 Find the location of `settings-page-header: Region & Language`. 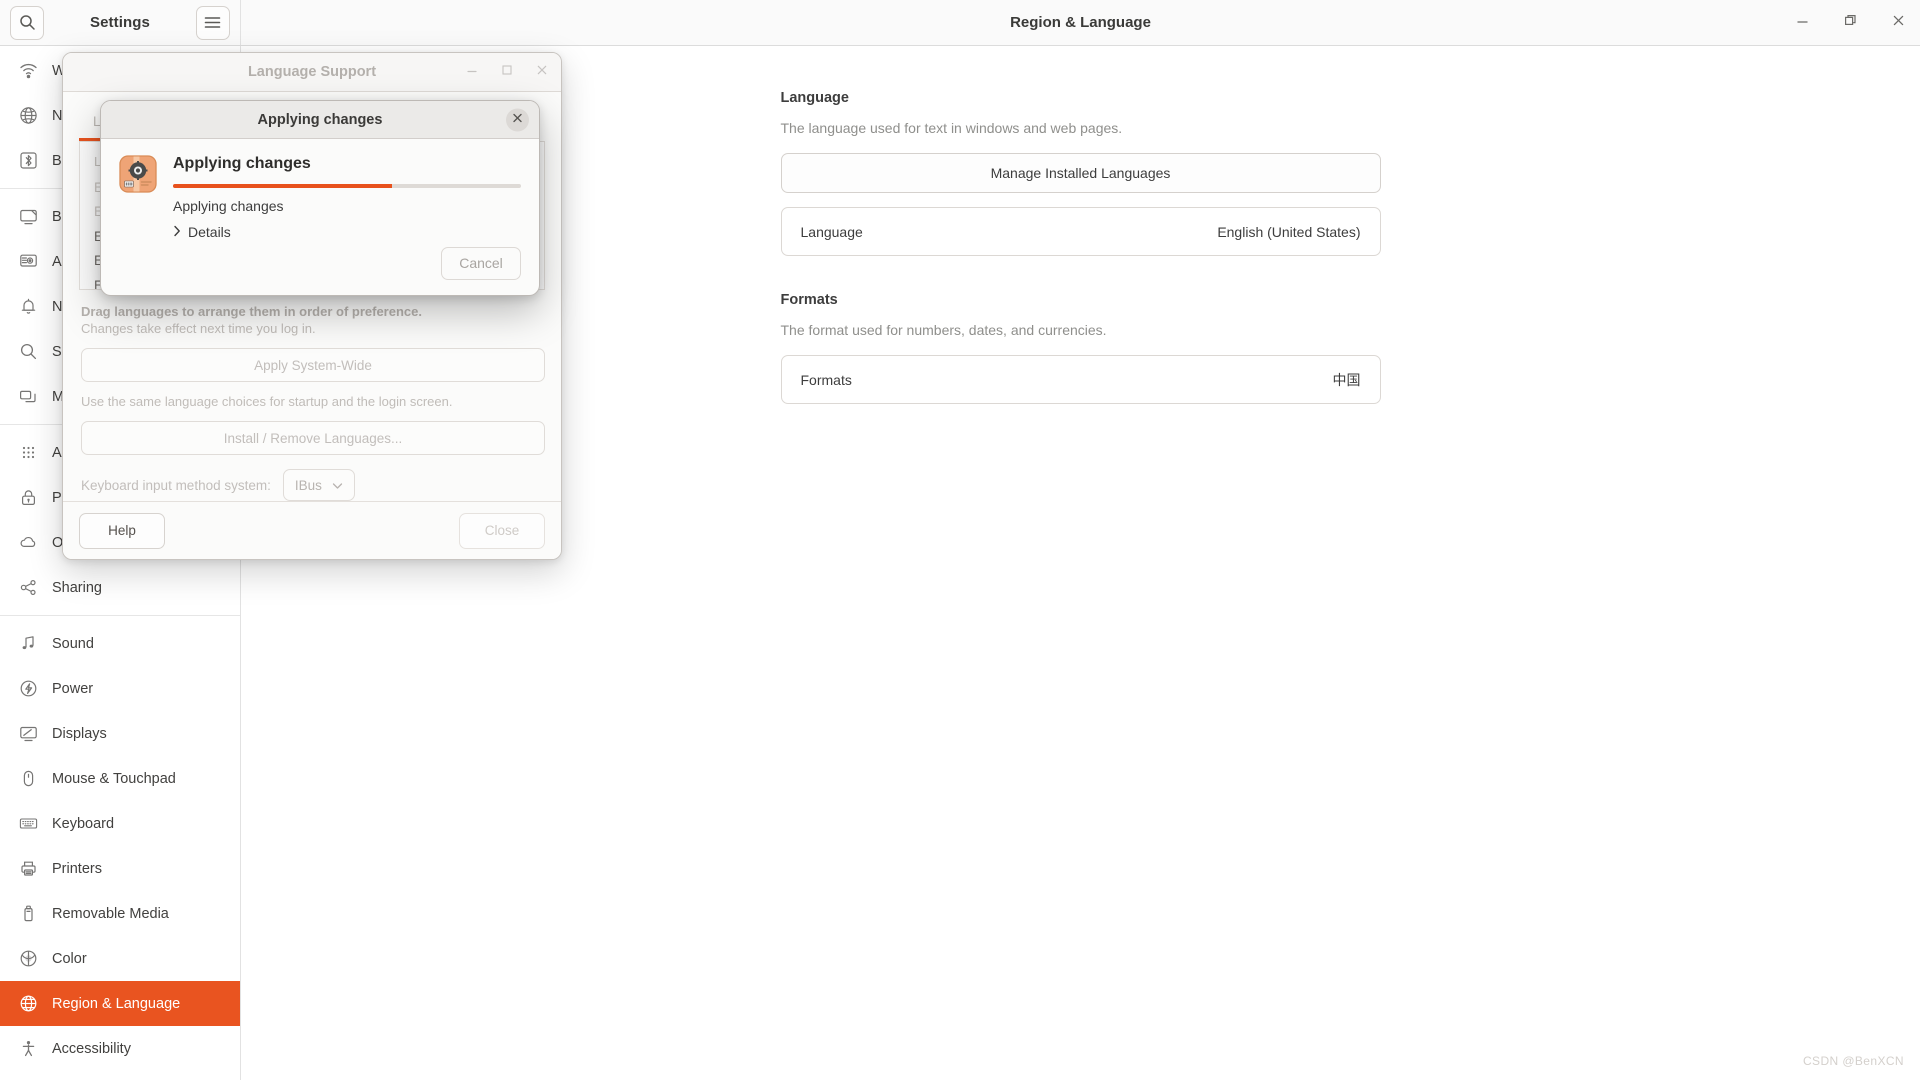

settings-page-header: Region & Language is located at coordinates (1080, 22).